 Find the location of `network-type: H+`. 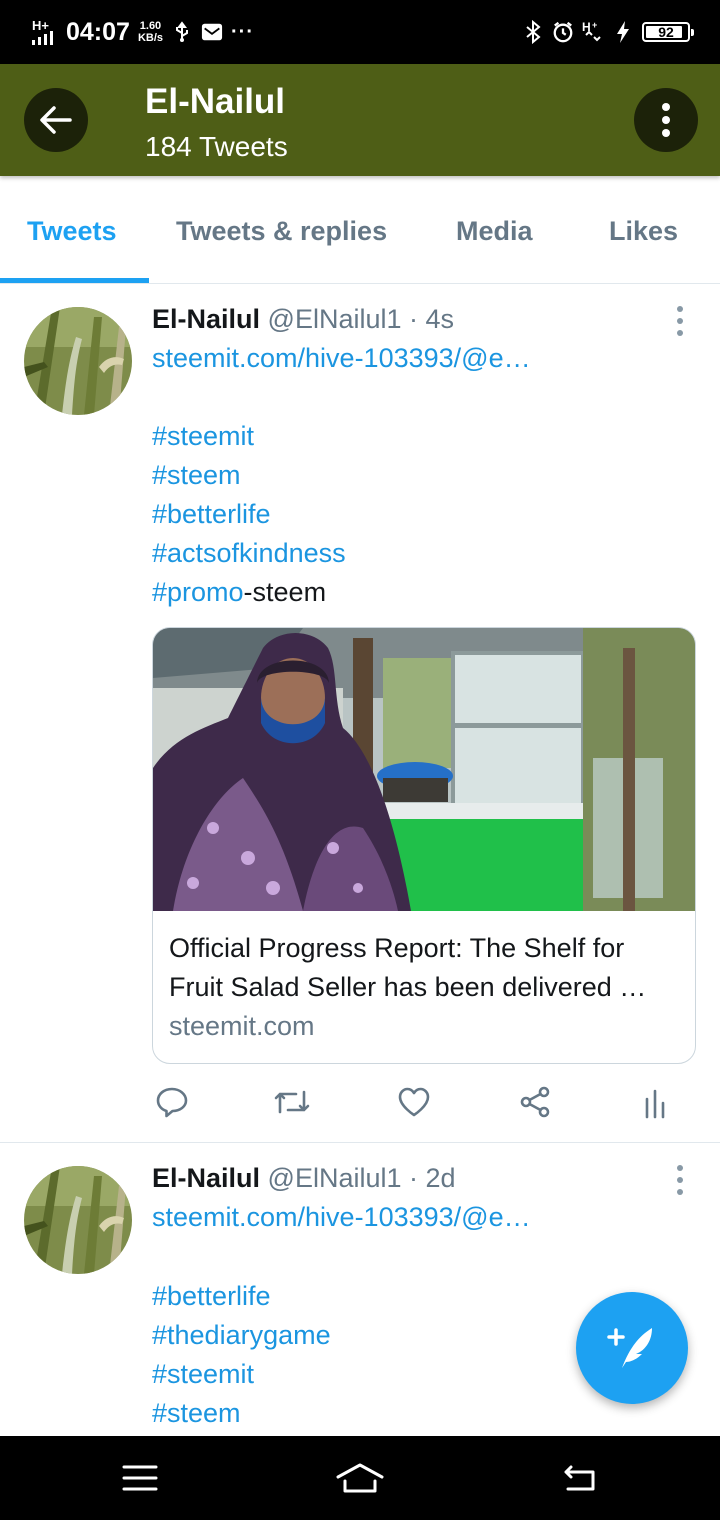

network-type: H+ is located at coordinates (40, 25).